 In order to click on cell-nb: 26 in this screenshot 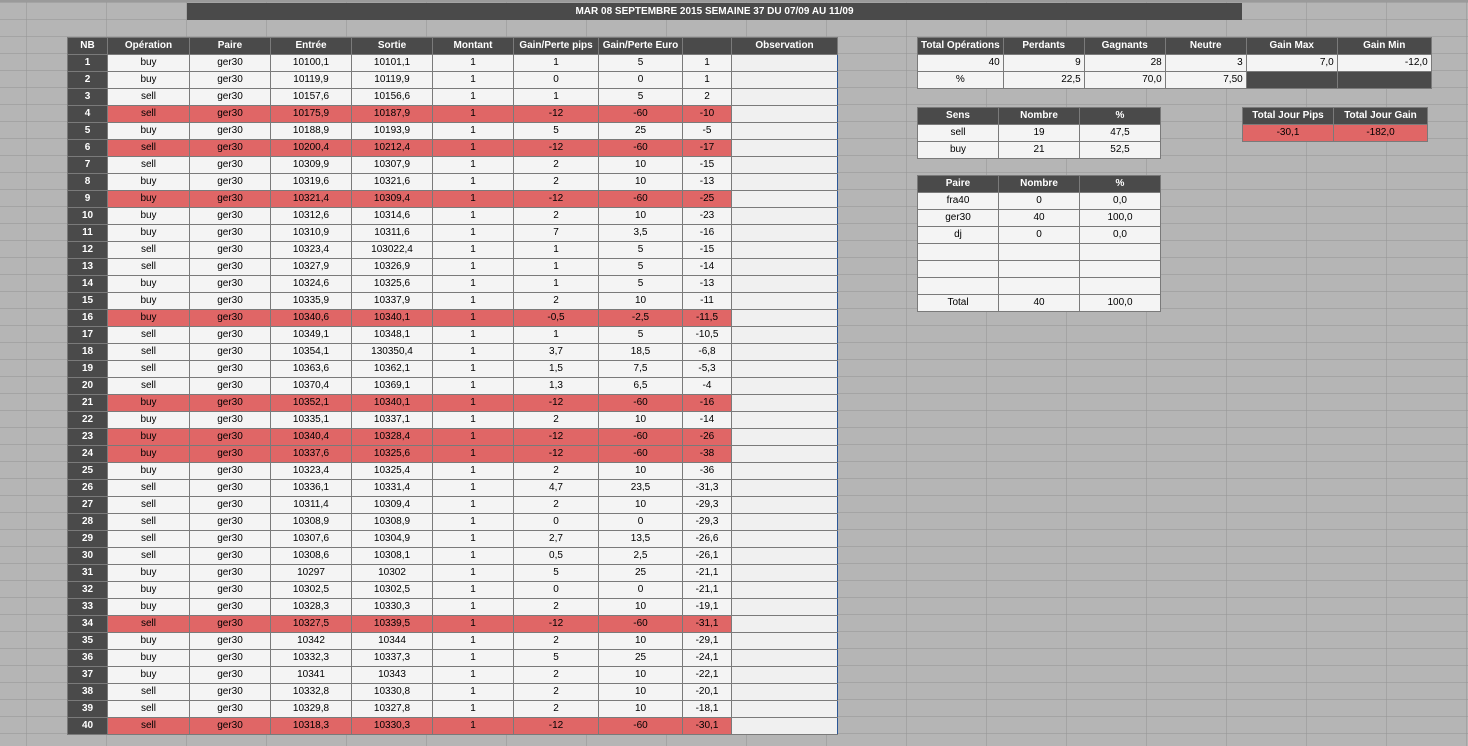, I will do `click(87, 488)`.